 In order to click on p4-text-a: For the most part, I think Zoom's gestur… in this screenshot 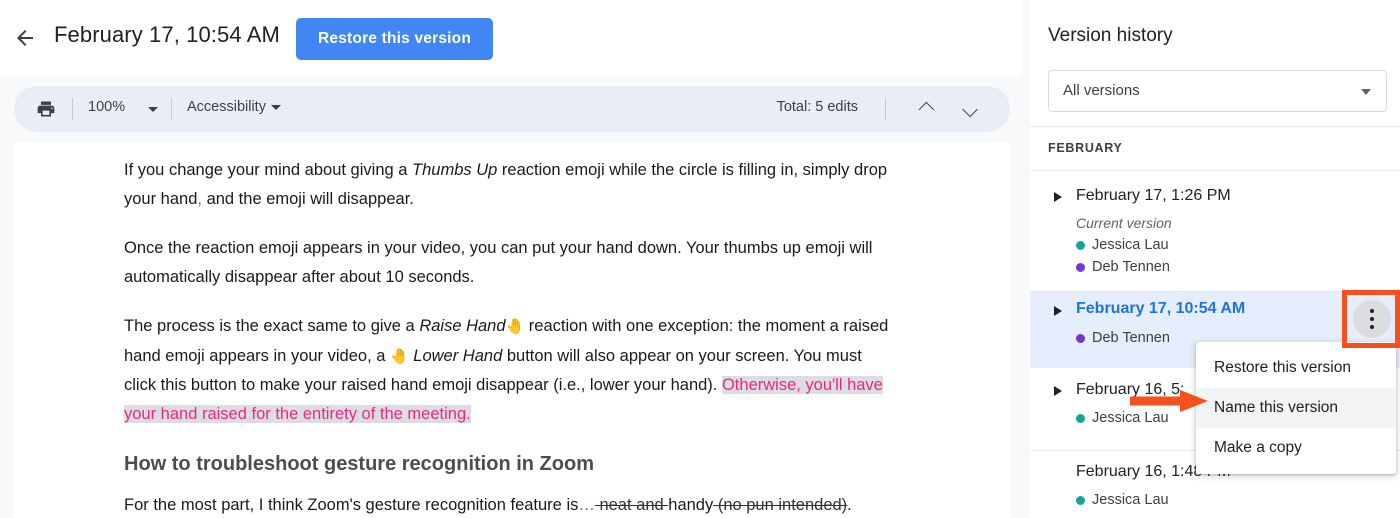, I will do `click(351, 505)`.